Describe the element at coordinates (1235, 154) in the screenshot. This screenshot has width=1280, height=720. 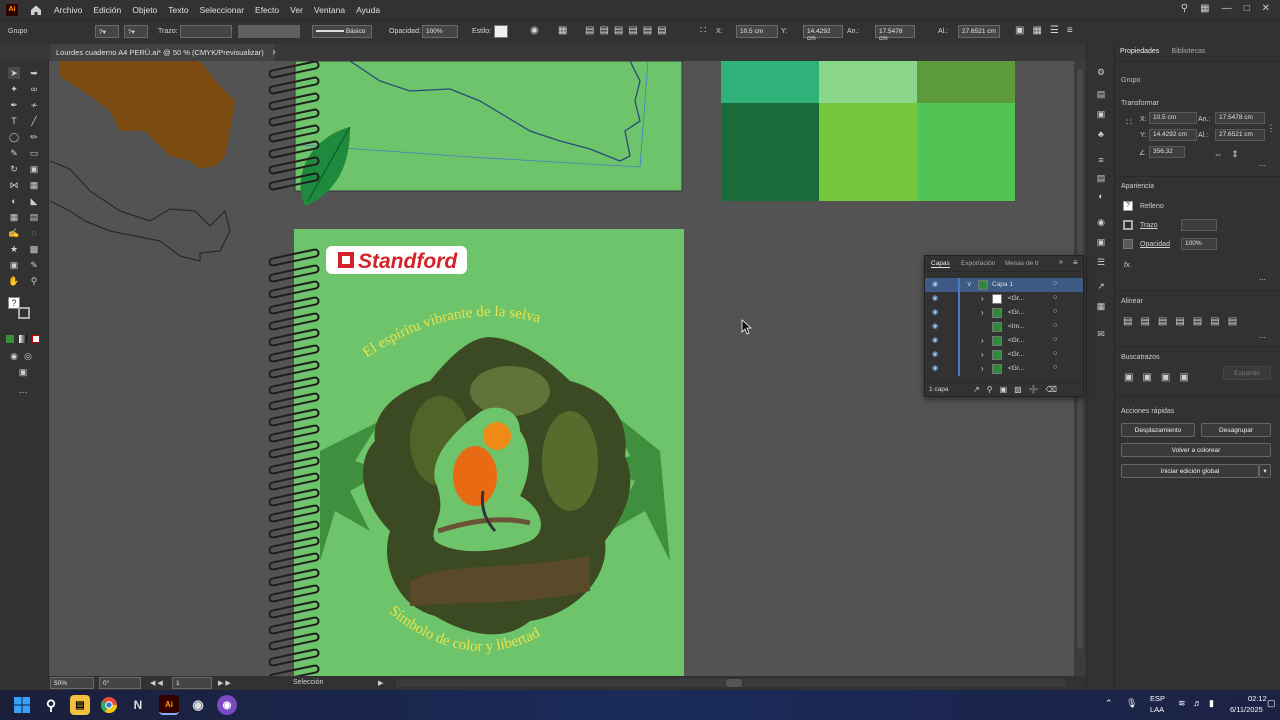
I see `flip-vertical-icon: ⇕` at that location.